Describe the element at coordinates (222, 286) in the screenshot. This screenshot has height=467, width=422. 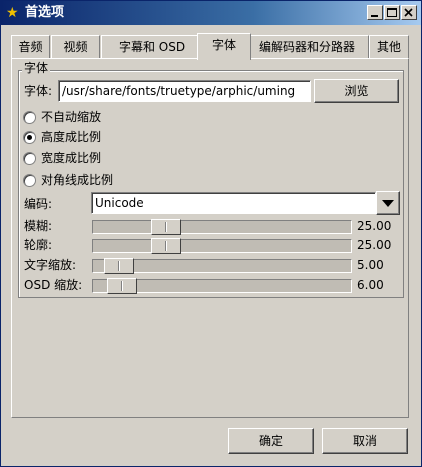
I see `osd-scale-slider` at that location.